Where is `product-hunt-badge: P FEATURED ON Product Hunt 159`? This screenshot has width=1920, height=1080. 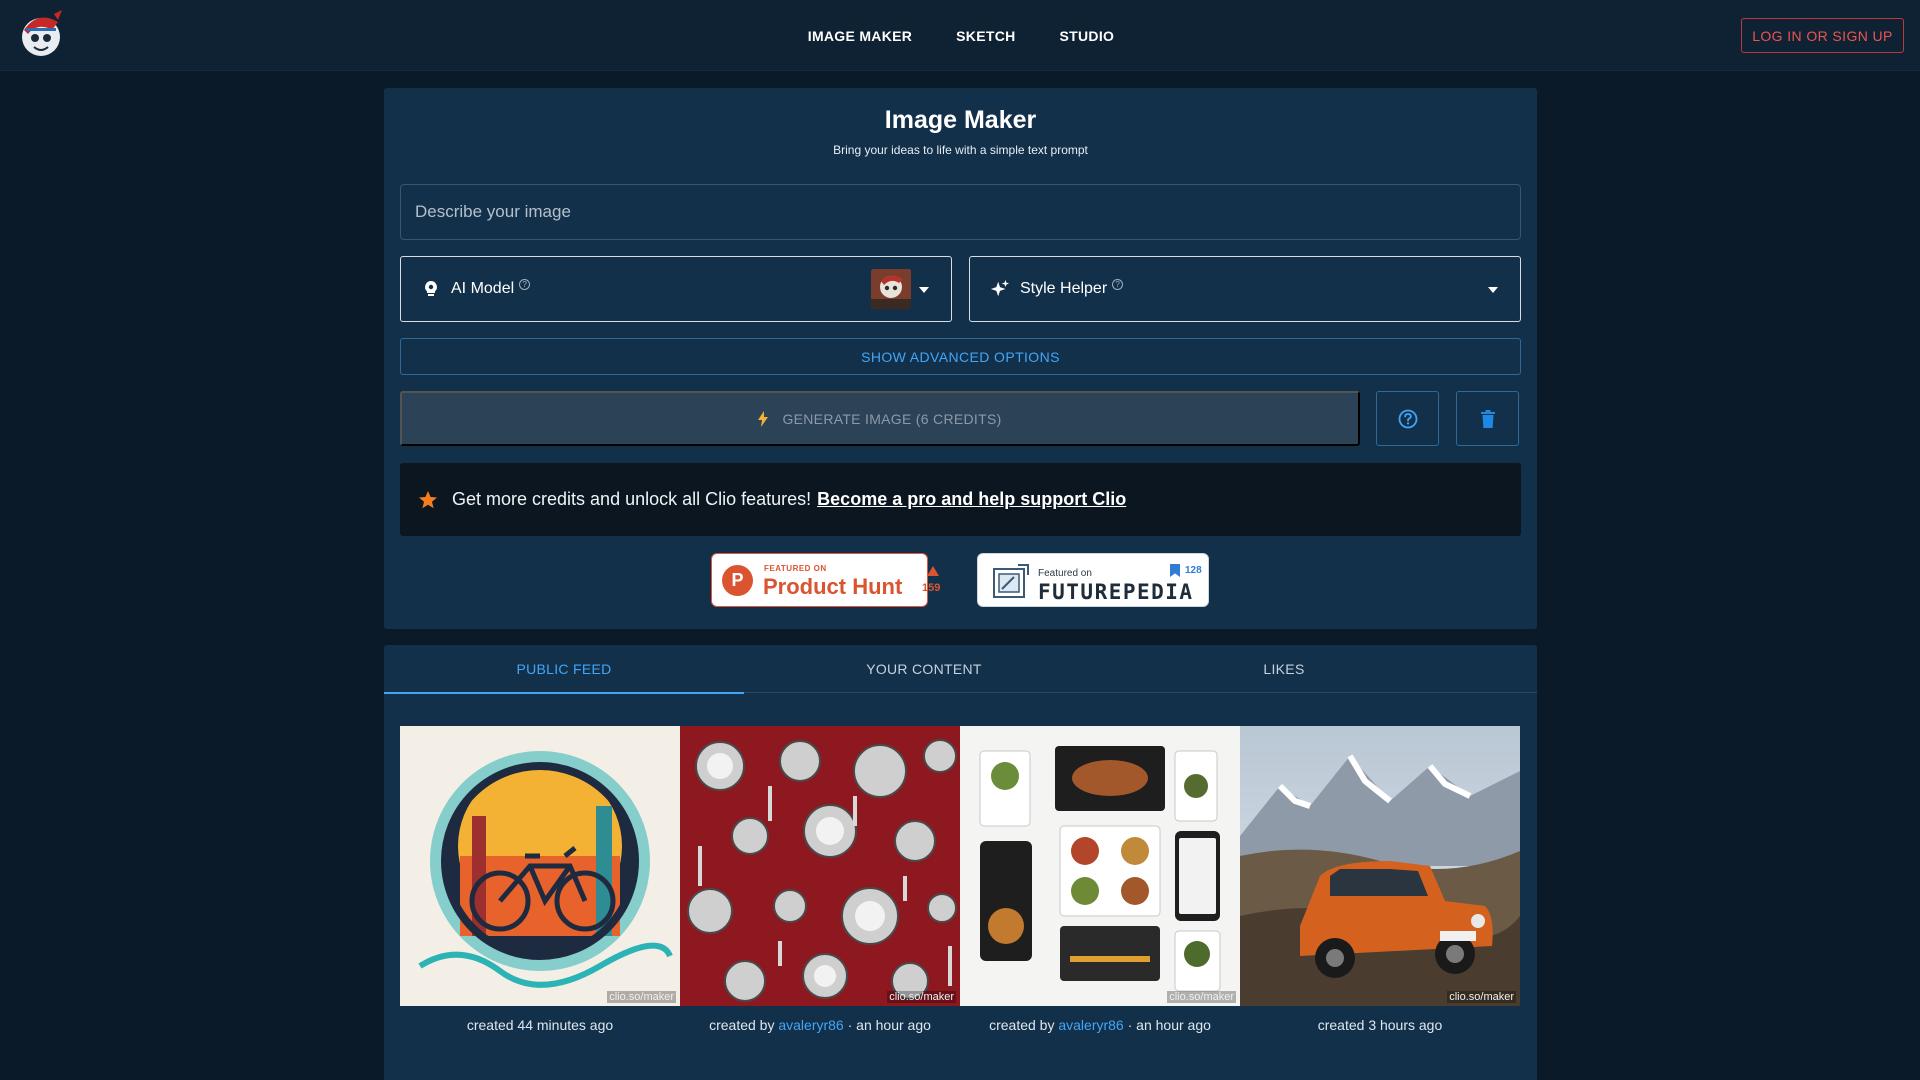 product-hunt-badge: P FEATURED ON Product Hunt 159 is located at coordinates (825, 580).